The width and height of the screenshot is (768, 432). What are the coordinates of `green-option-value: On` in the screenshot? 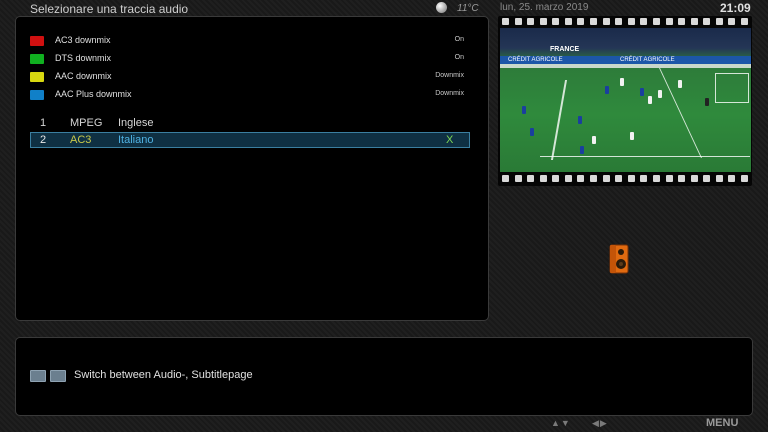 It's located at (459, 57).